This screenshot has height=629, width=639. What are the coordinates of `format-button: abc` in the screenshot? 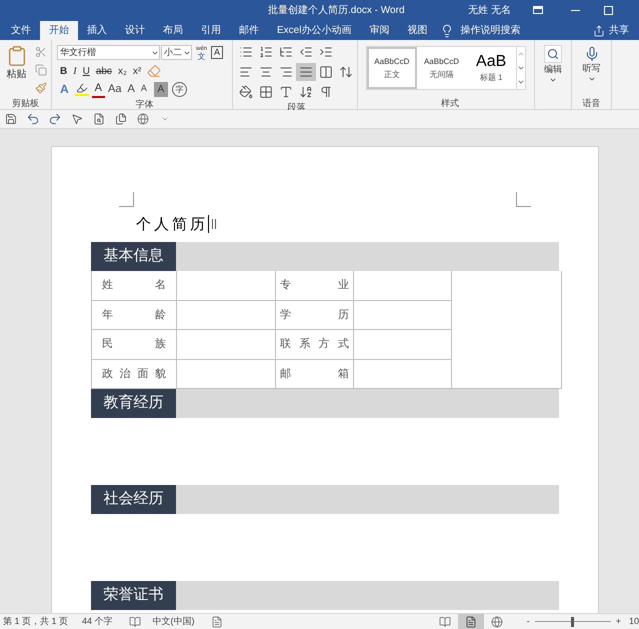 It's located at (103, 71).